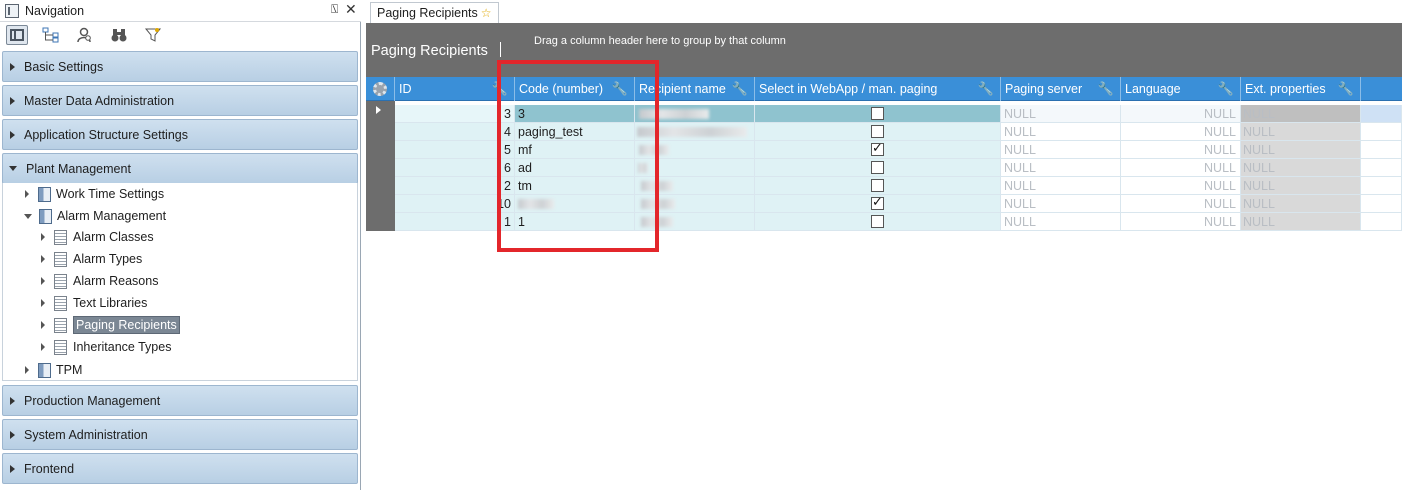 The image size is (1402, 490). What do you see at coordinates (455, 186) in the screenshot?
I see `cell-id: 2` at bounding box center [455, 186].